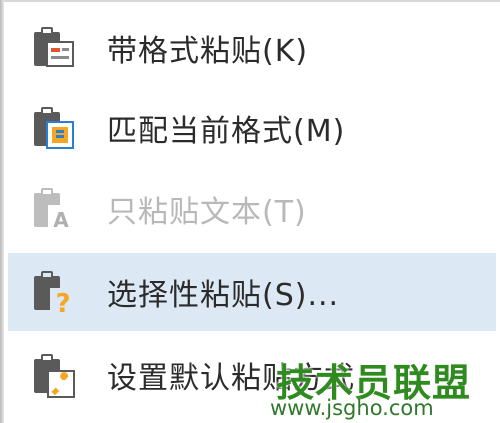 The width and height of the screenshot is (500, 423). I want to click on menu-left-edge, so click(2, 211).